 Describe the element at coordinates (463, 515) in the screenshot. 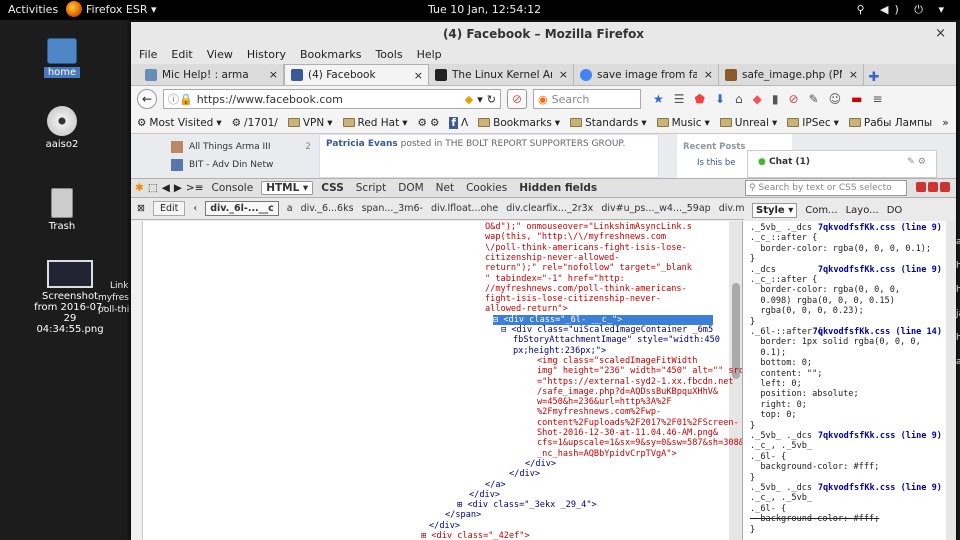

I see `html-line: </span>` at that location.